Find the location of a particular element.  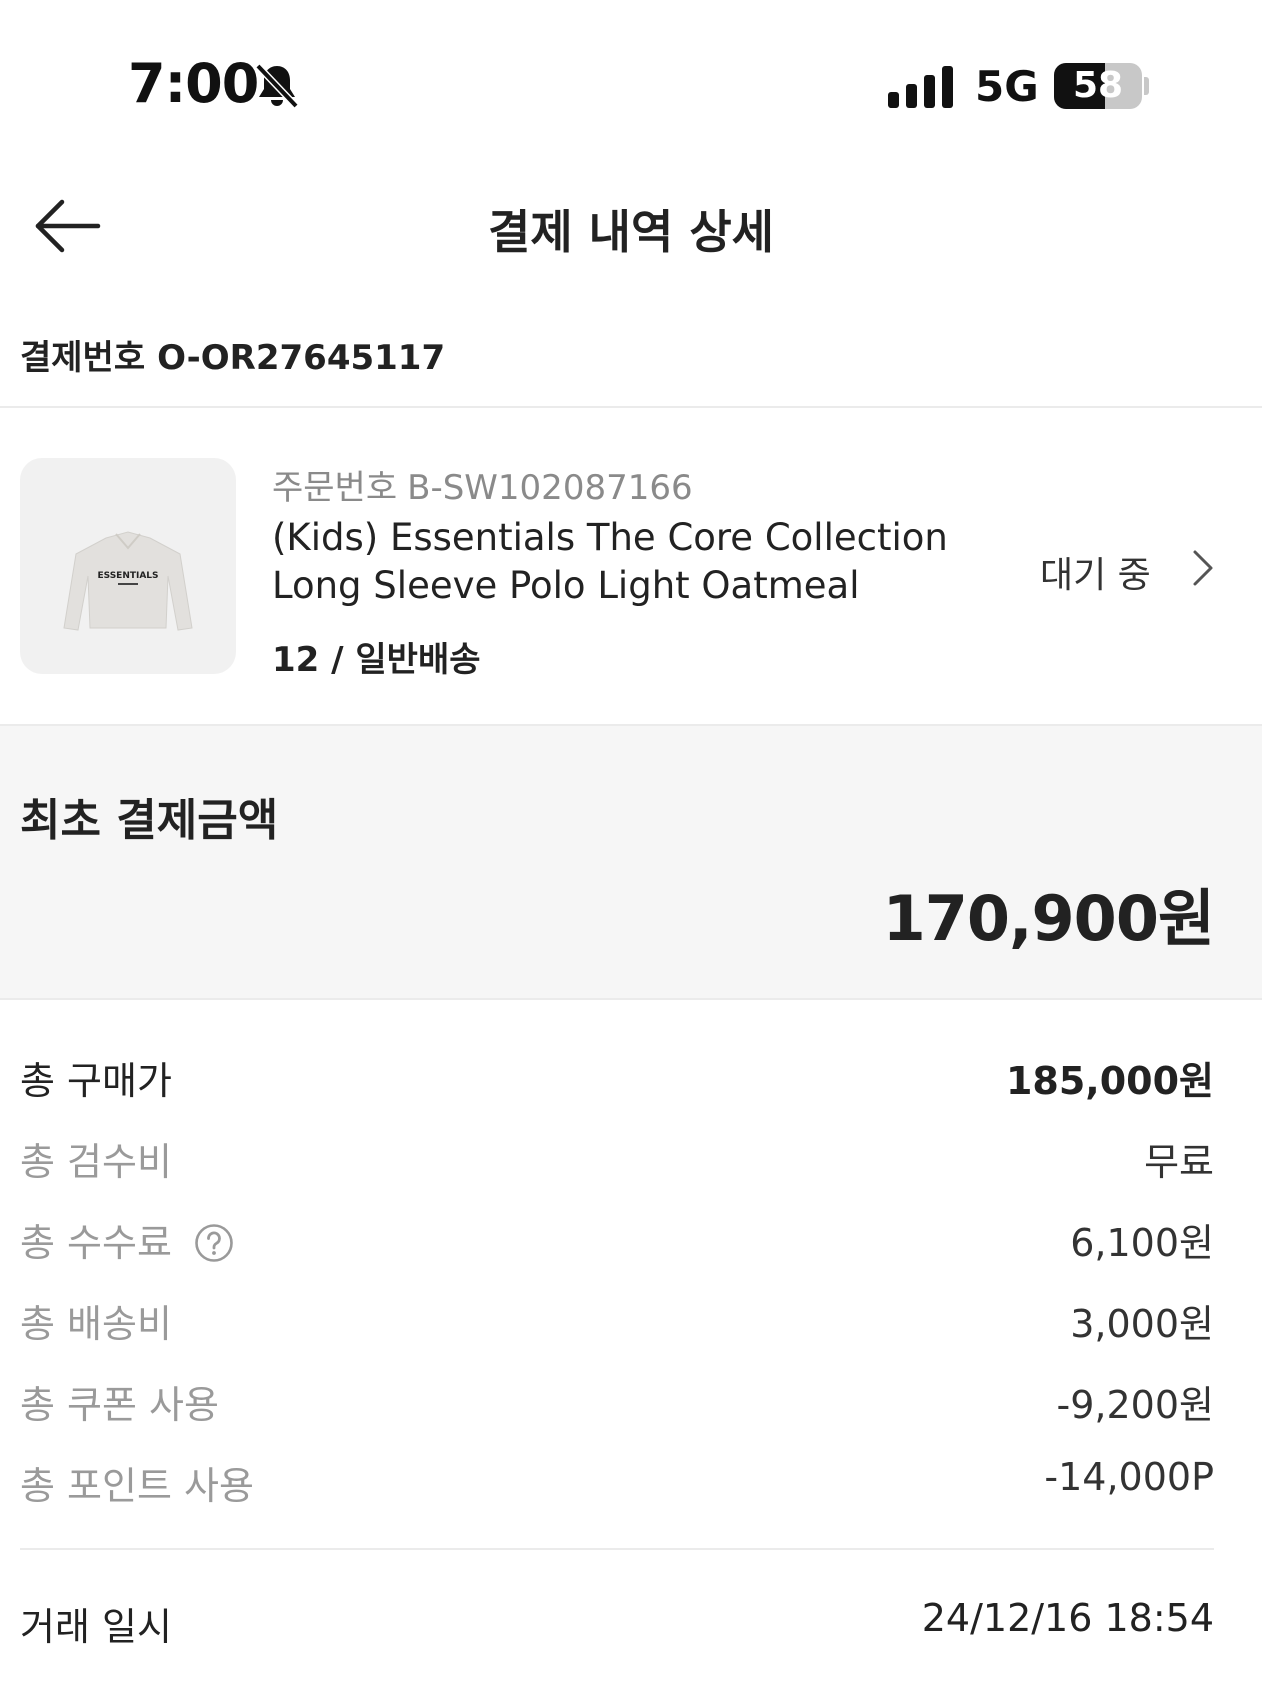

network-type: 5G is located at coordinates (1007, 86).